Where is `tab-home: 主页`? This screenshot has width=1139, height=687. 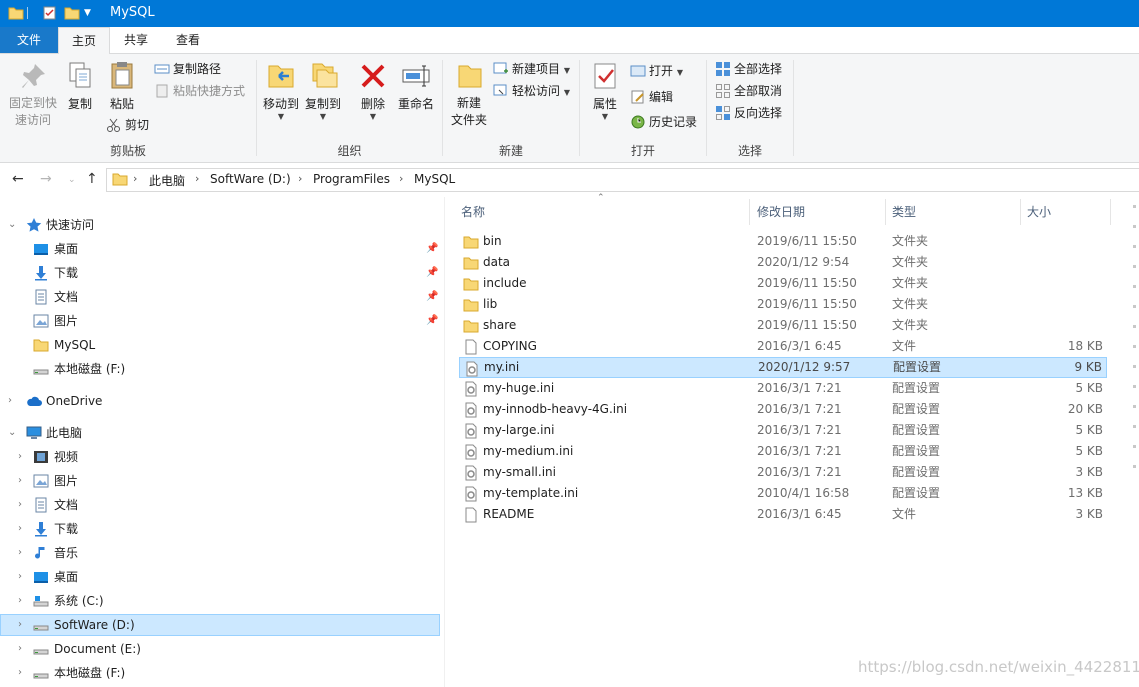
tab-home: 主页 is located at coordinates (84, 41).